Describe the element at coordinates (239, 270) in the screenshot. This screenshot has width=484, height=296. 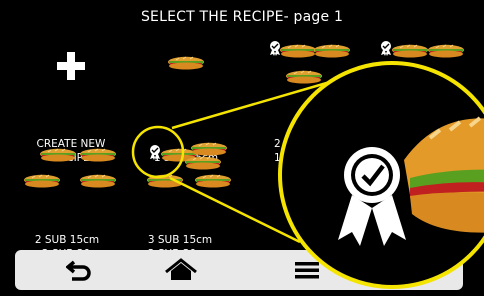
I see `navigation-bar` at that location.